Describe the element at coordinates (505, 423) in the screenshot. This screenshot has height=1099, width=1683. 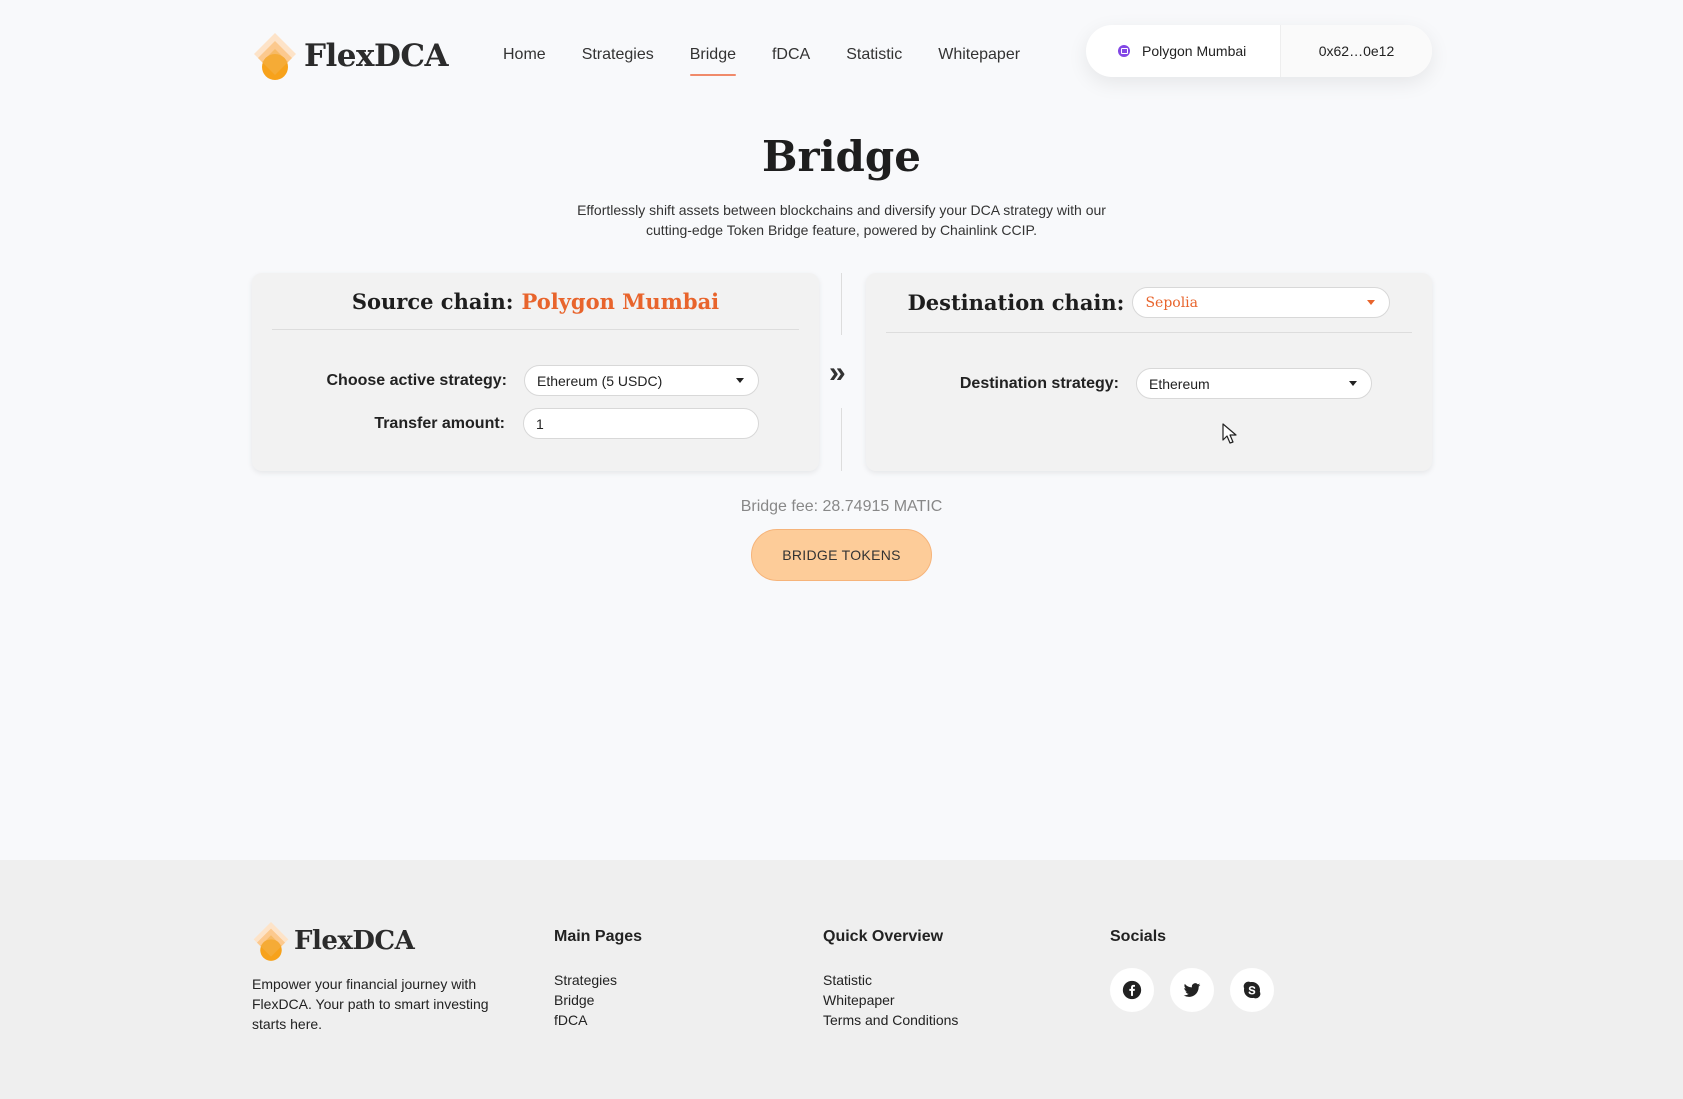
I see `amount-row: Transfer amount: 1` at that location.